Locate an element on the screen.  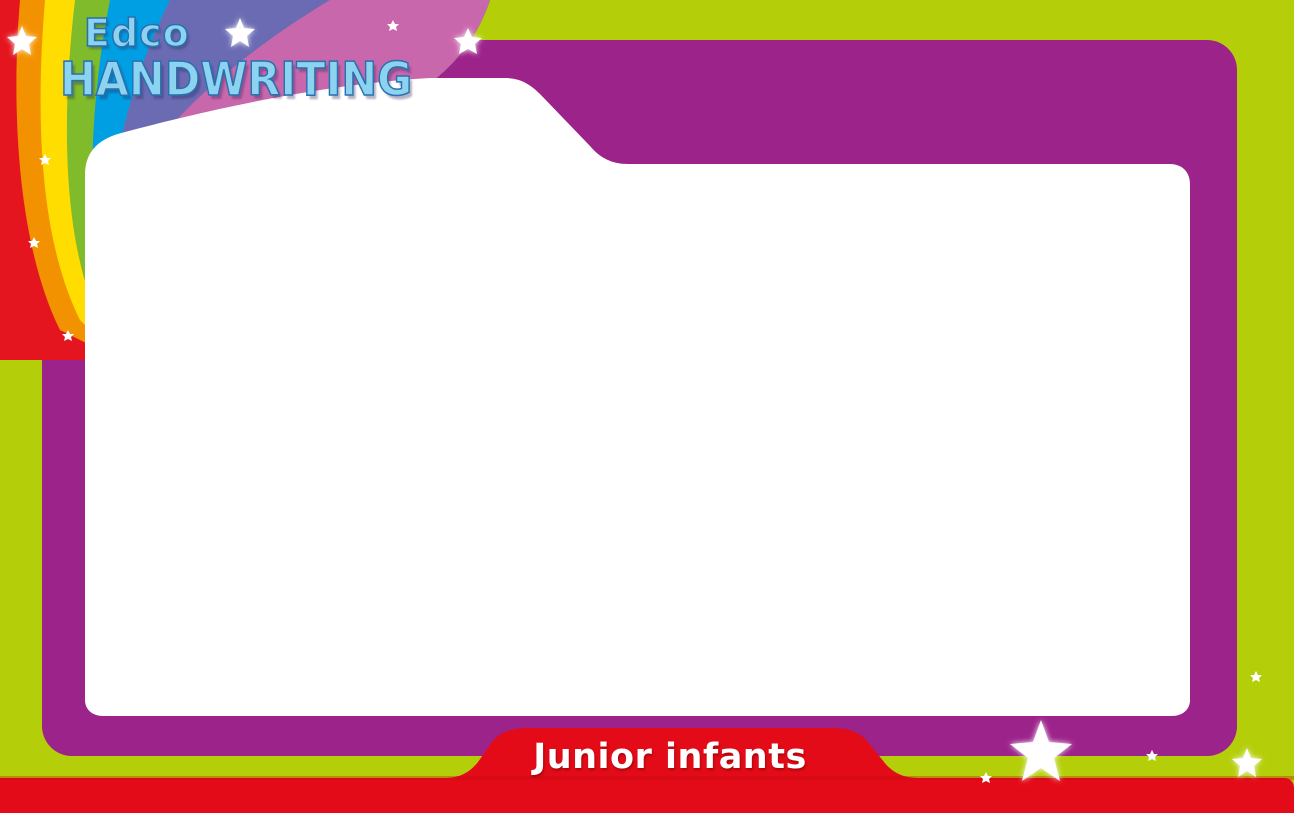
grade-label: Junior infants is located at coordinates (670, 757).